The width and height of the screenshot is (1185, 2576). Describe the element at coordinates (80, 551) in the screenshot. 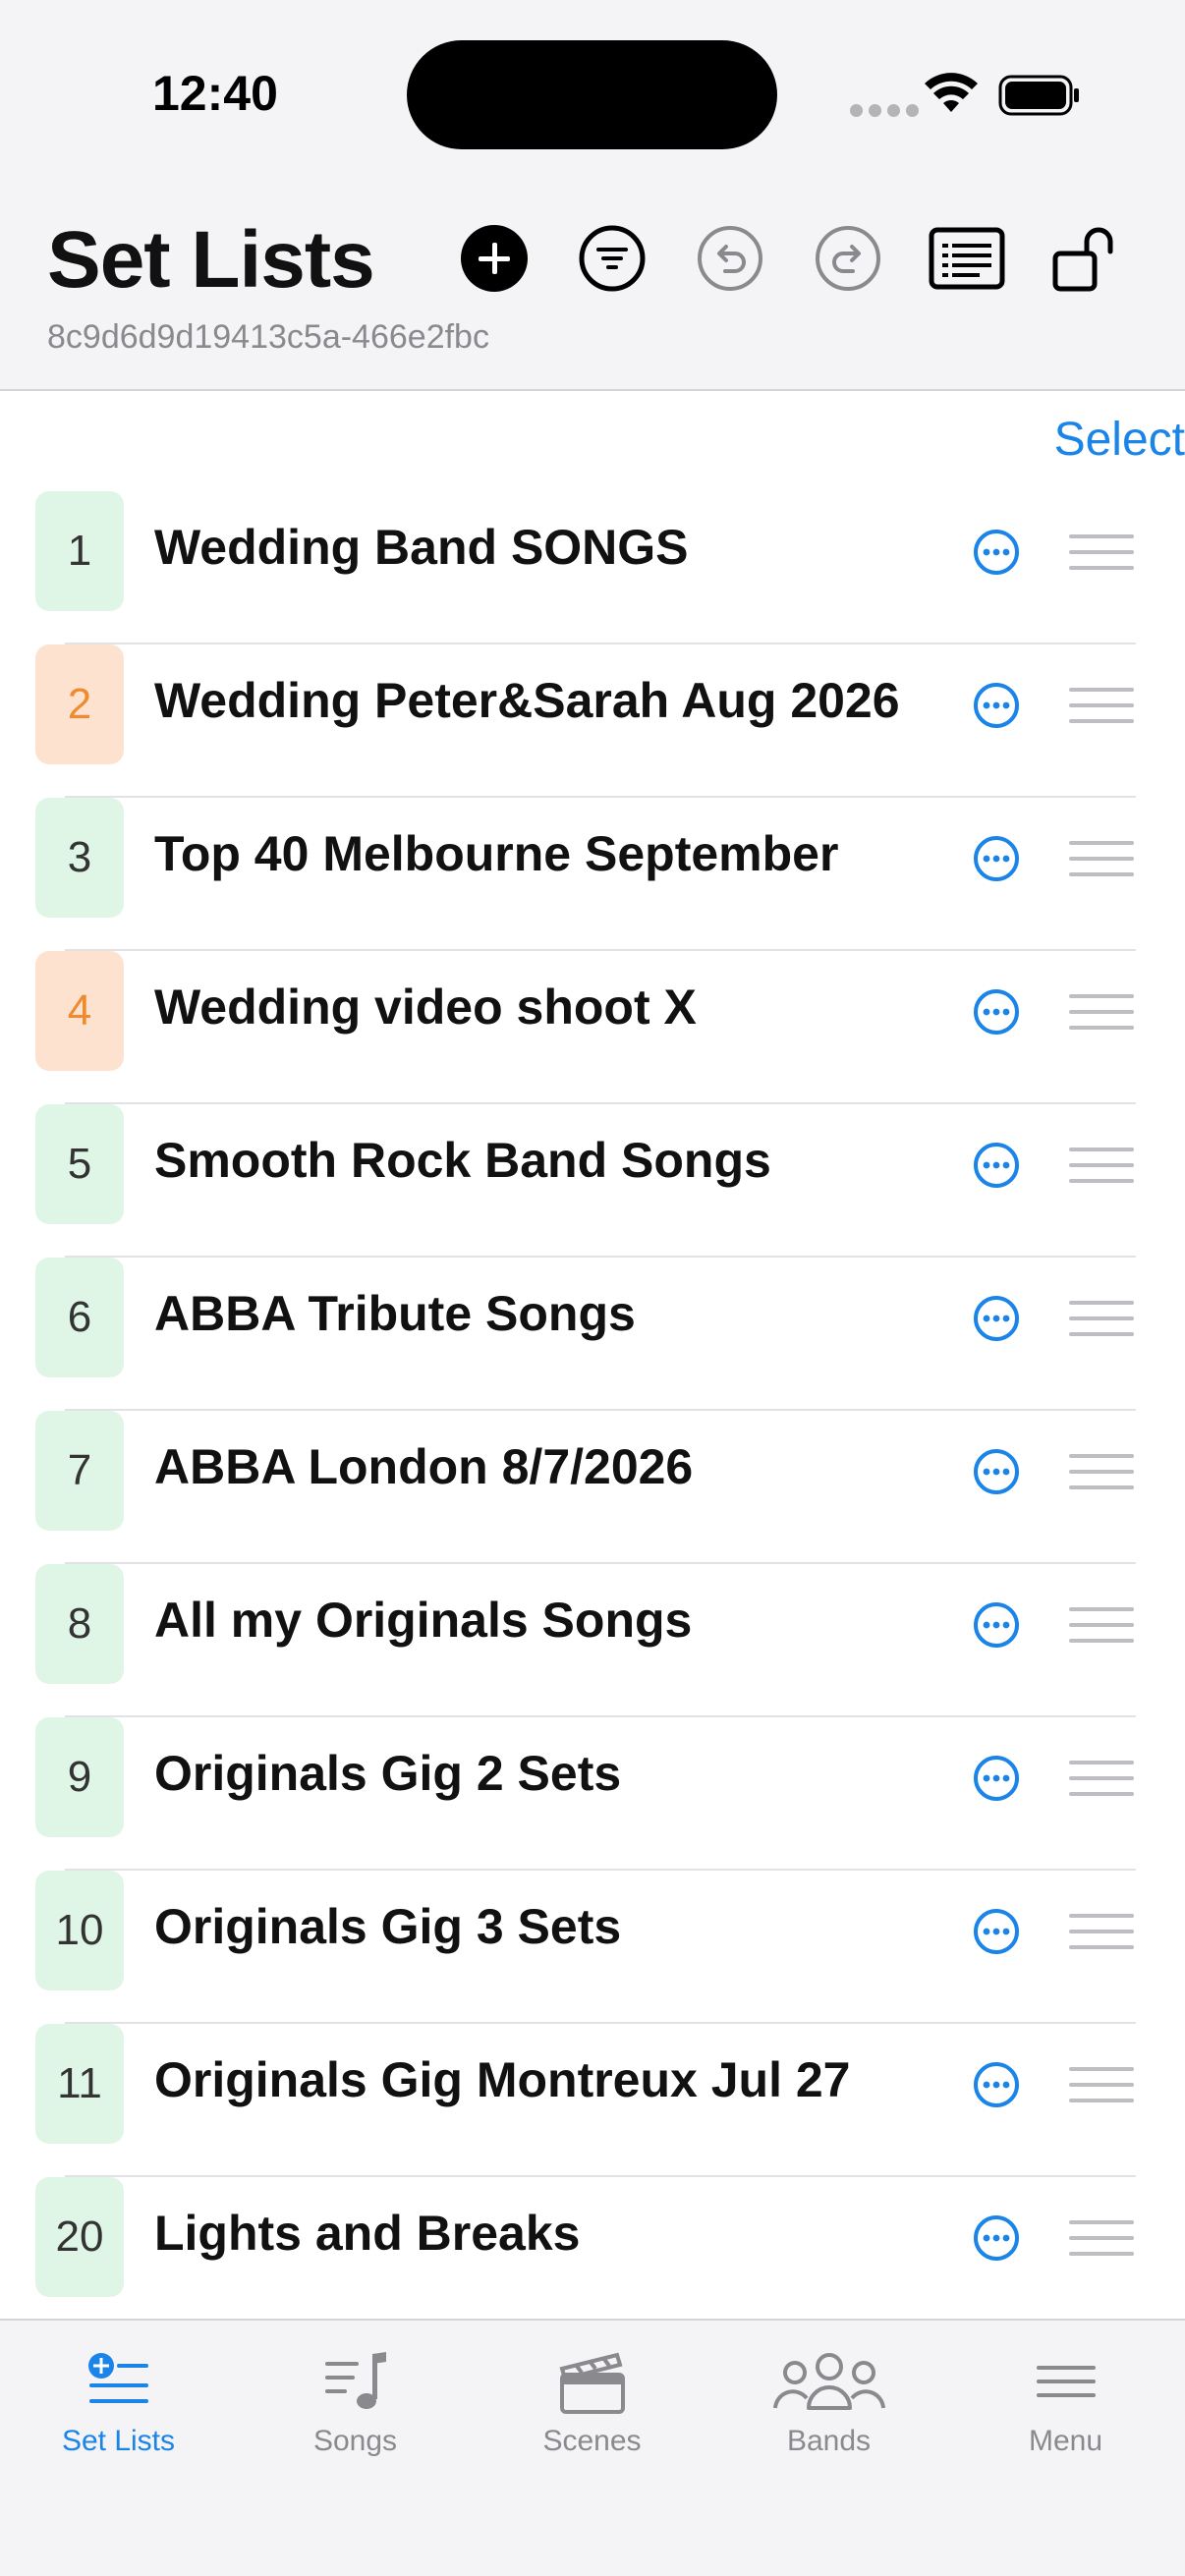

I see `setlist-number-badge: 1` at that location.